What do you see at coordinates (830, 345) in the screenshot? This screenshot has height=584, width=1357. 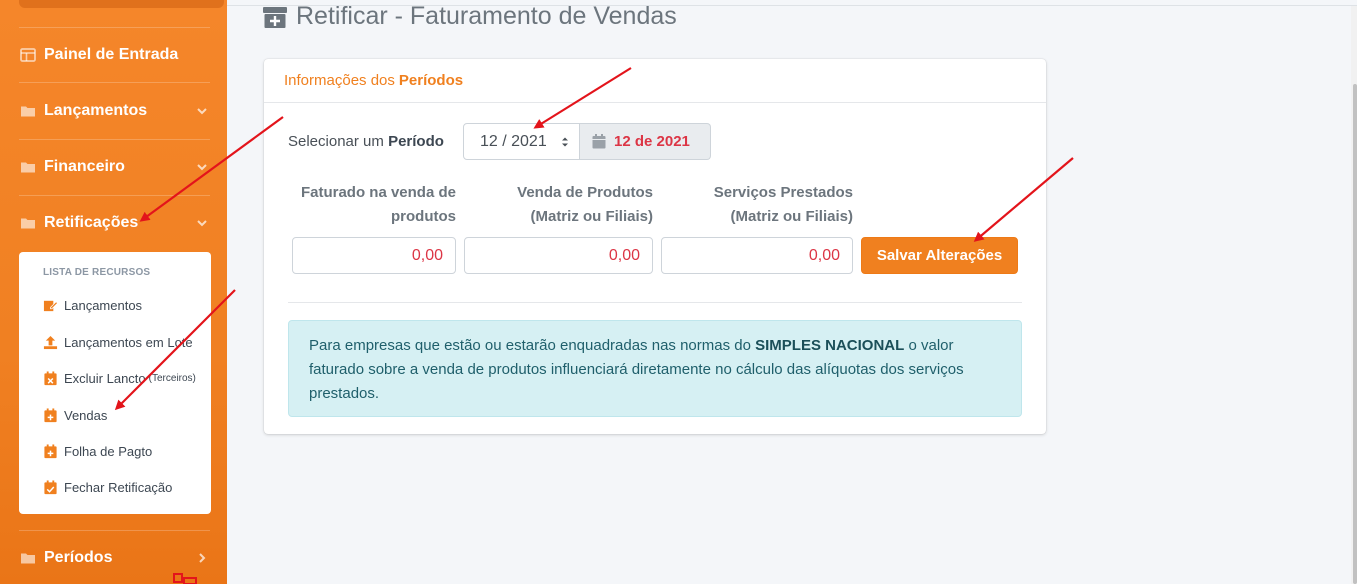 I see `info-text-bold: SIMPLES NACIONAL` at bounding box center [830, 345].